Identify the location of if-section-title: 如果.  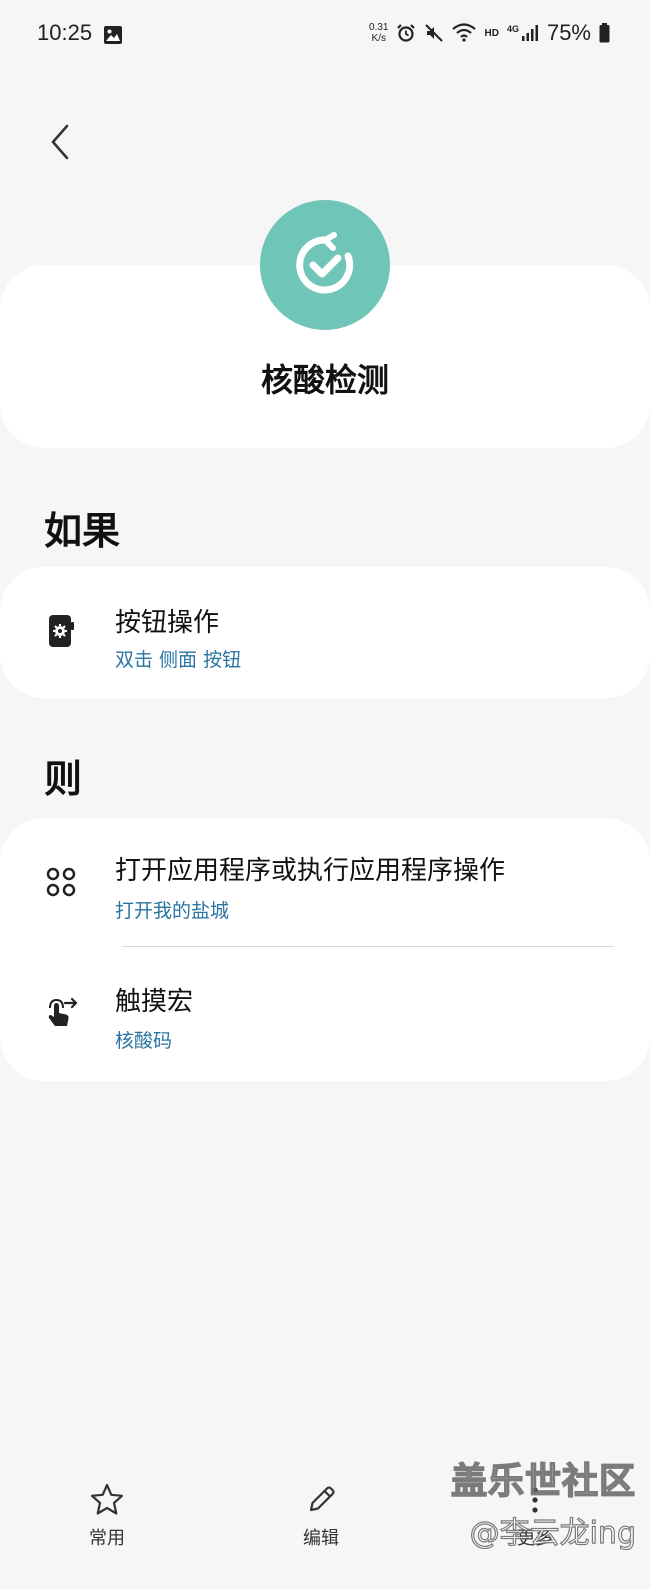
(82, 531).